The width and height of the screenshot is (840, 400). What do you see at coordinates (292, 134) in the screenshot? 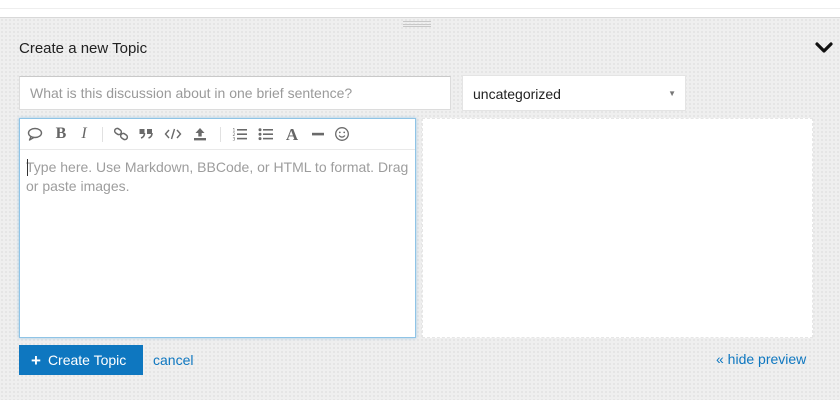
I see `heading-icon: A` at bounding box center [292, 134].